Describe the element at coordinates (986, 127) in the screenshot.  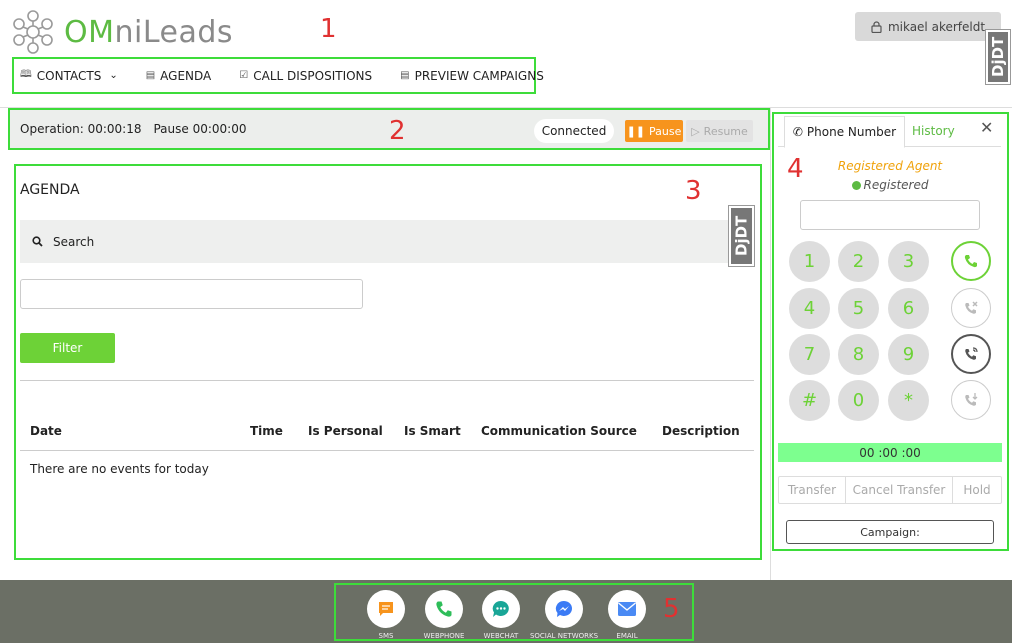
I see `close-icon: ✕` at that location.